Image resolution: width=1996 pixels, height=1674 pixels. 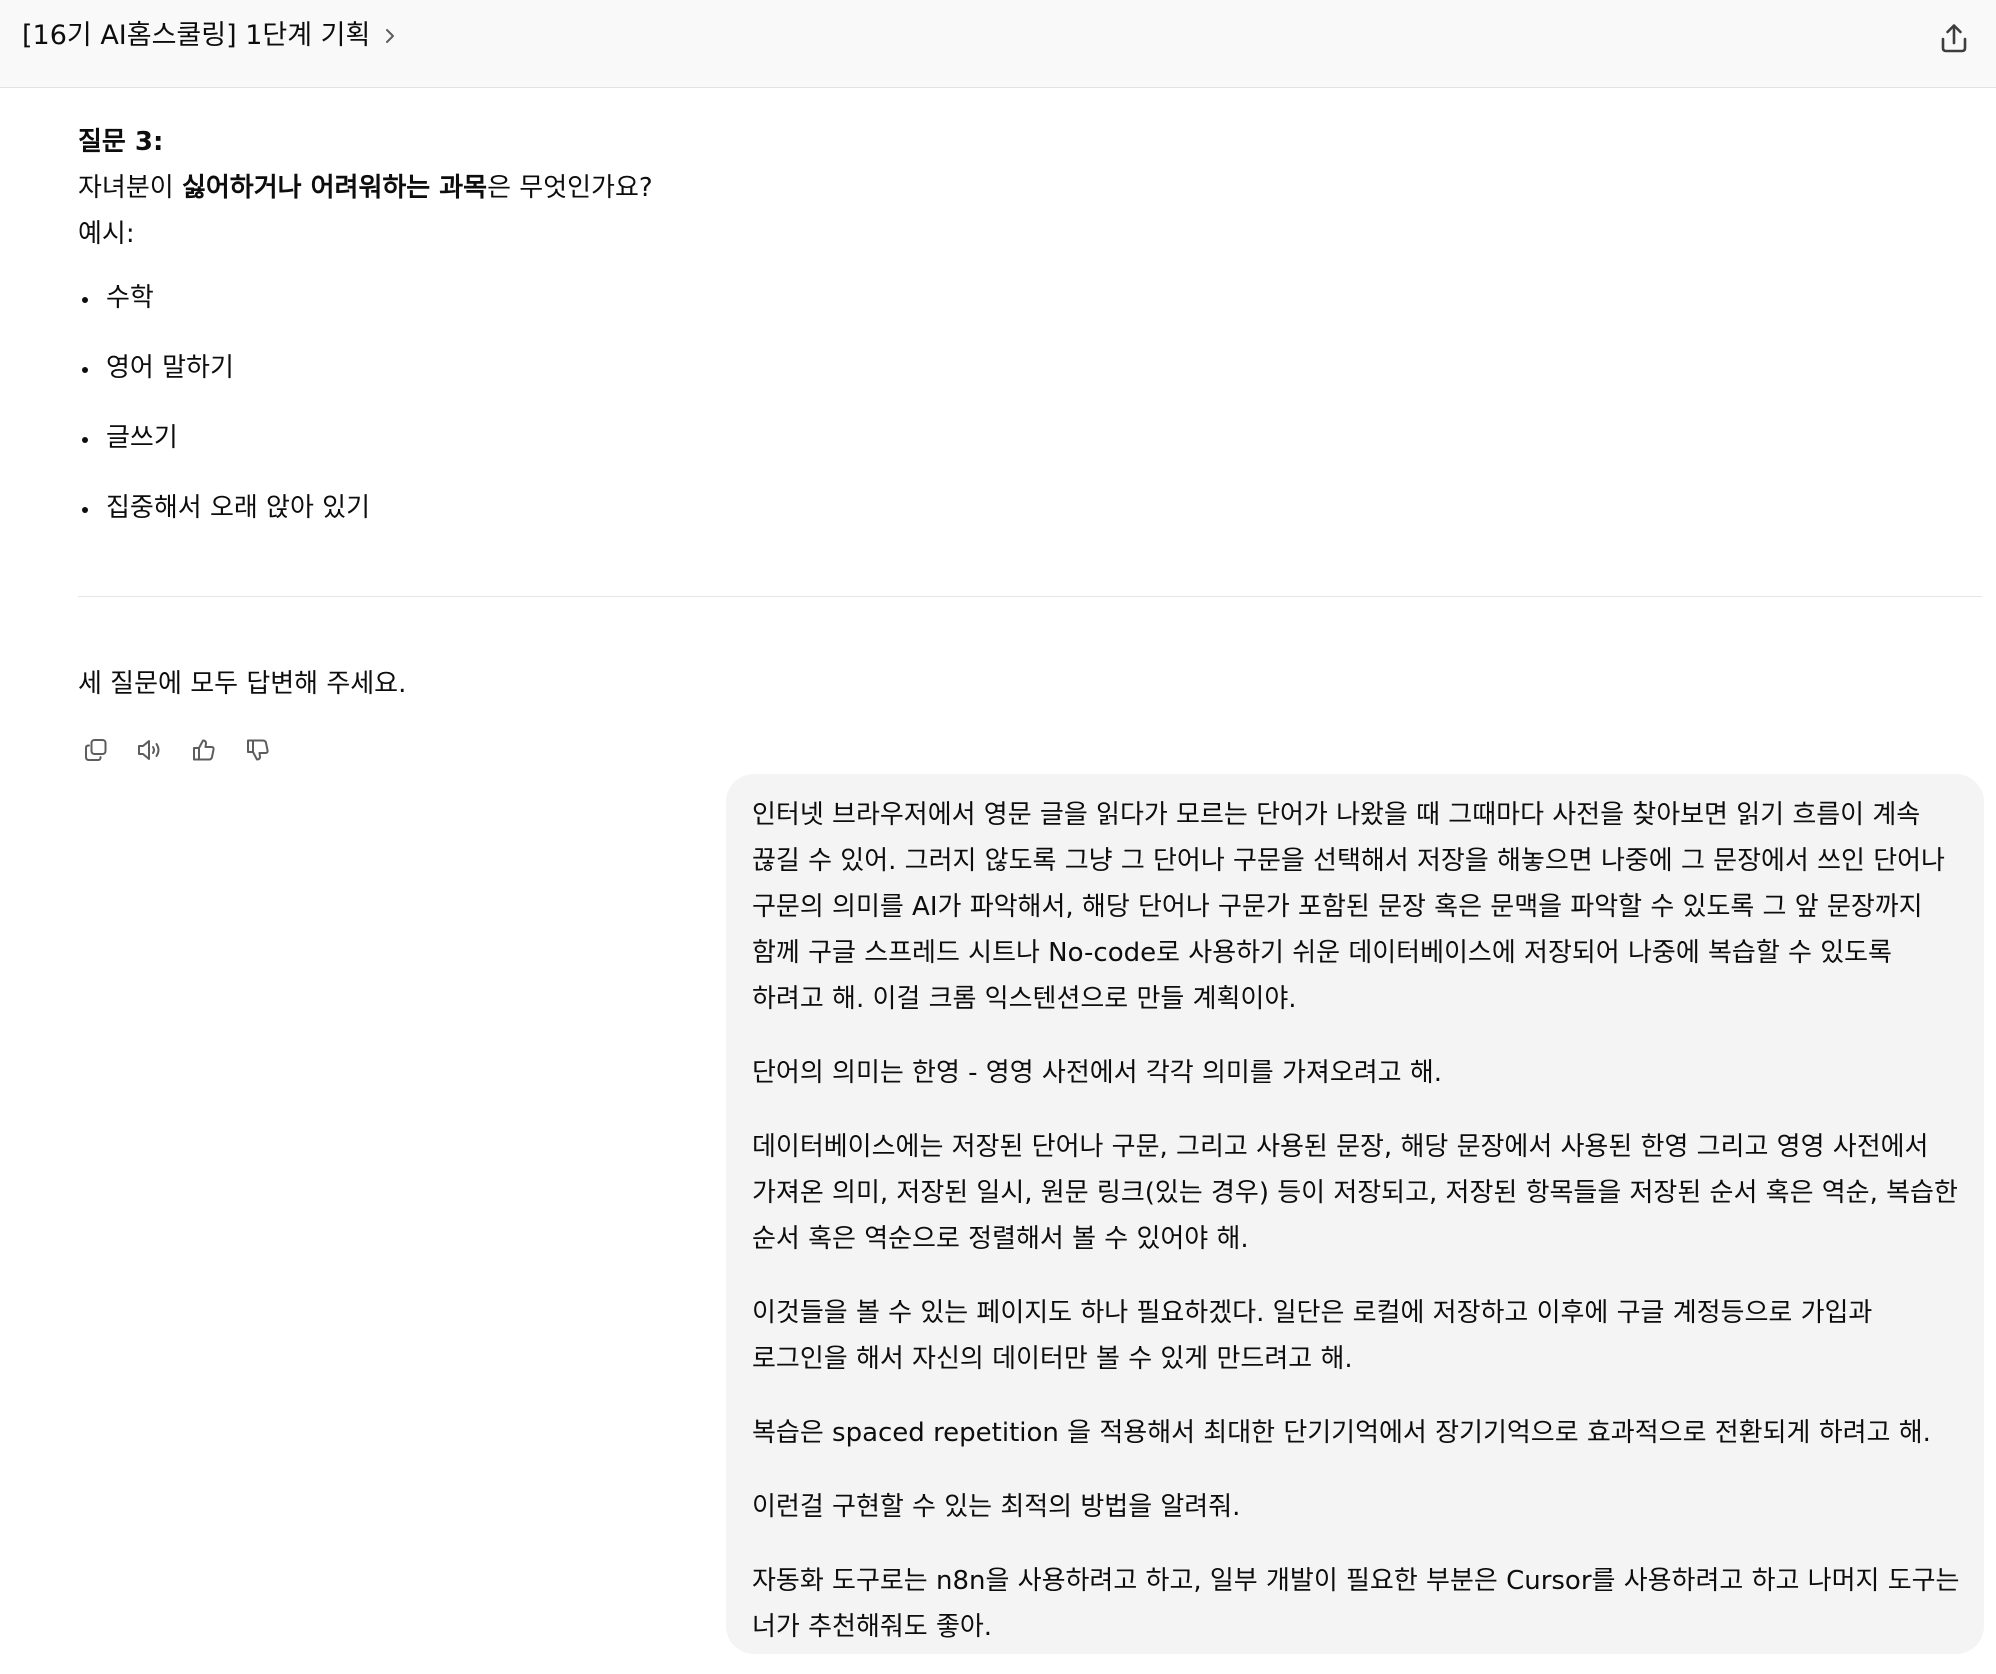 I want to click on copy-icon, so click(x=96, y=750).